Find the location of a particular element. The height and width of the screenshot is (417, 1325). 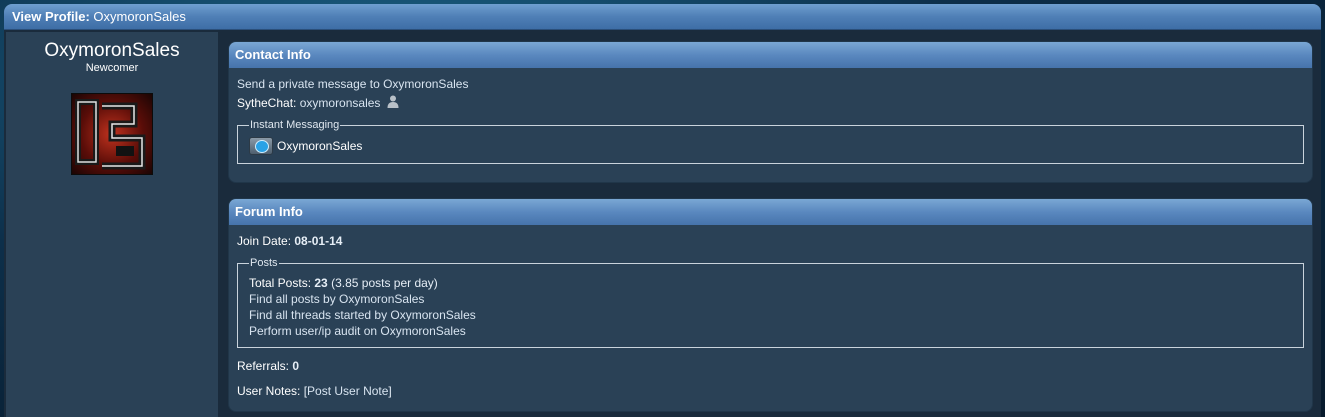

title-username: OxymoronSales is located at coordinates (139, 16).